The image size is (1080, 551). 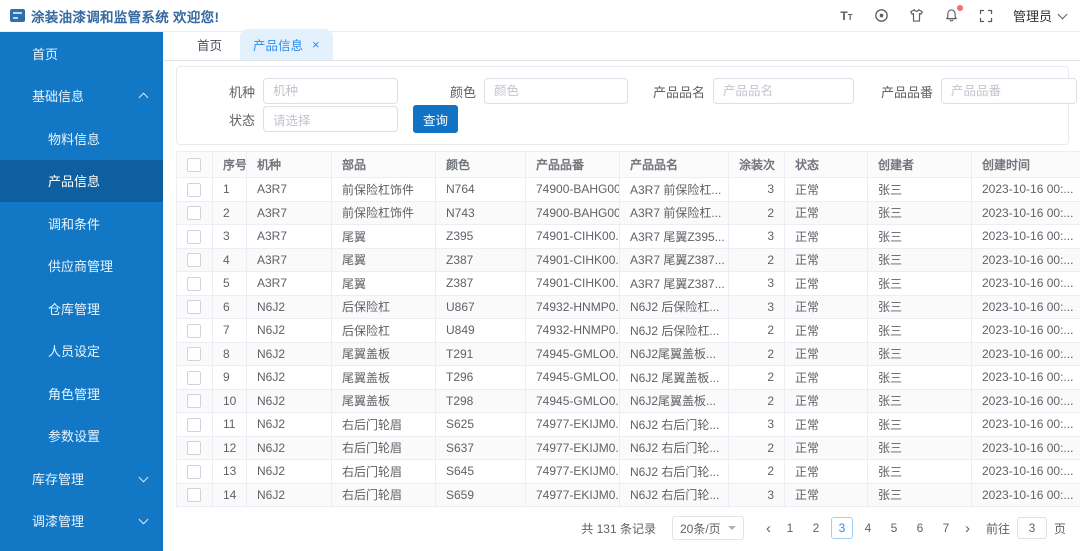 What do you see at coordinates (916, 15) in the screenshot?
I see `theme-shirt-icon` at bounding box center [916, 15].